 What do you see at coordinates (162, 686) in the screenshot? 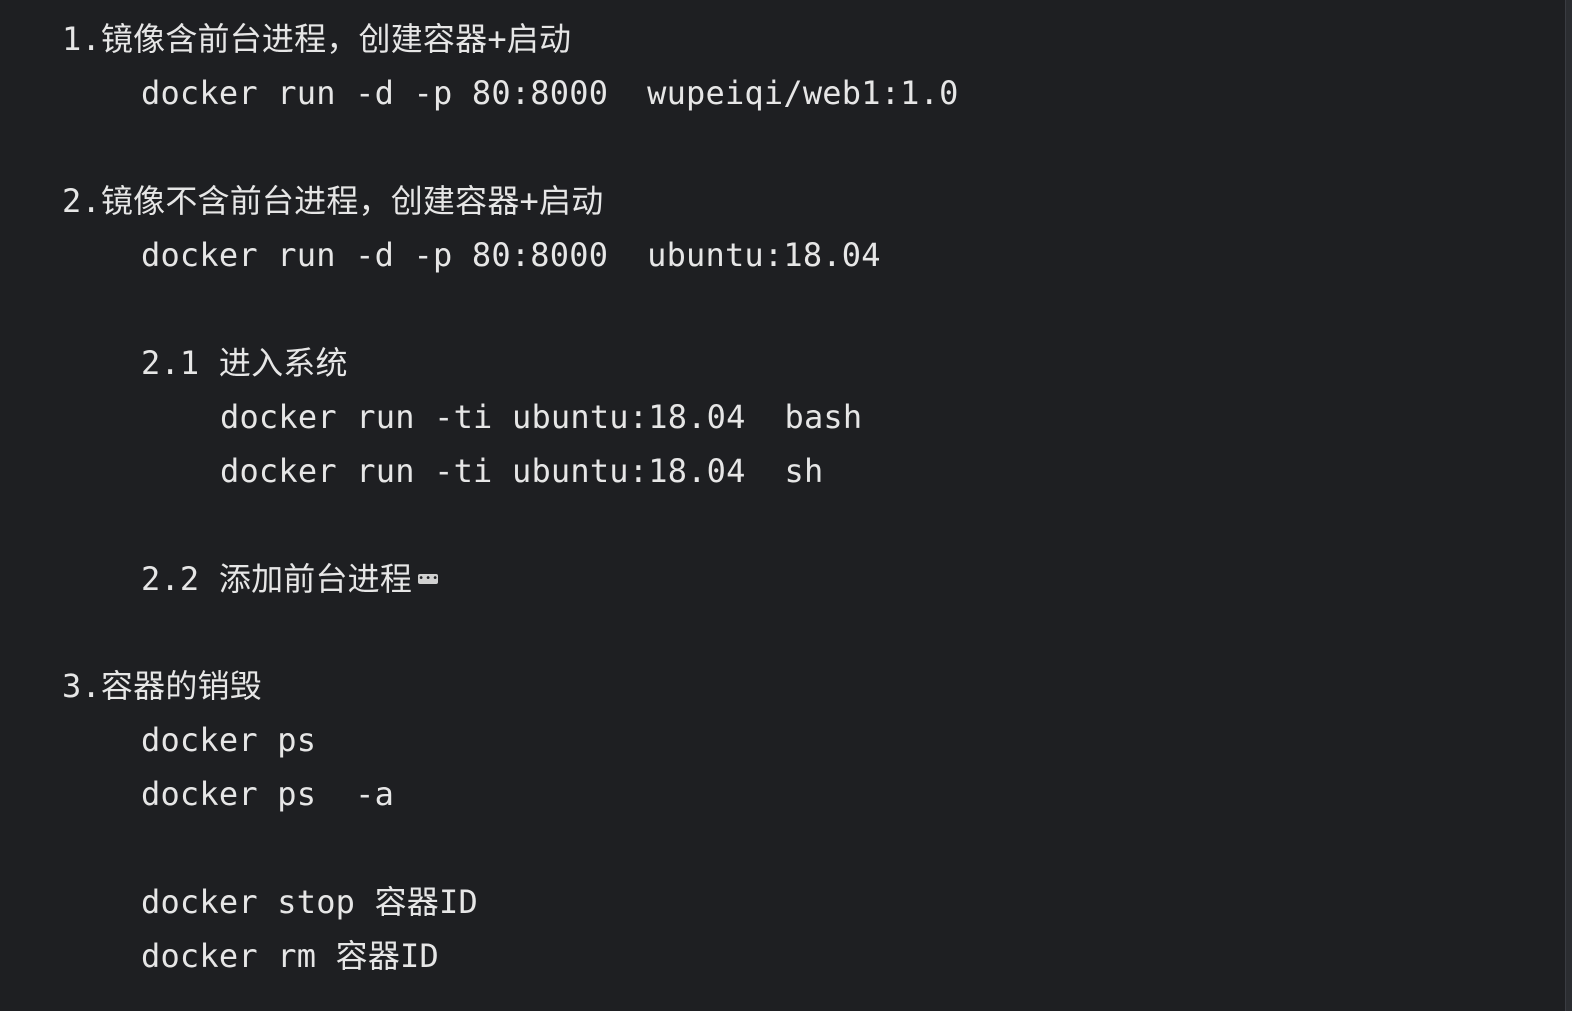
I see `line-3-heading: 3.容器的销毁` at bounding box center [162, 686].